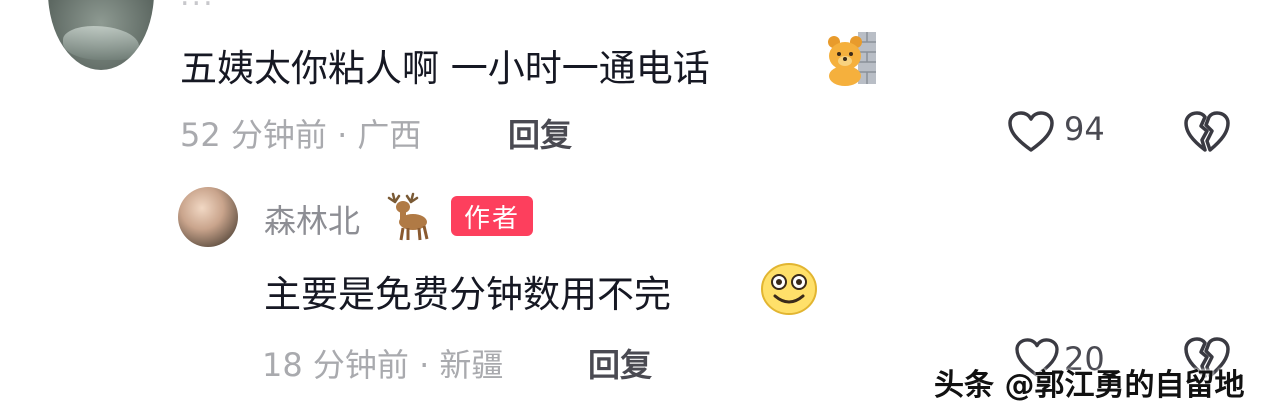  Describe the element at coordinates (471, 365) in the screenshot. I see `reply-location: 新疆` at that location.